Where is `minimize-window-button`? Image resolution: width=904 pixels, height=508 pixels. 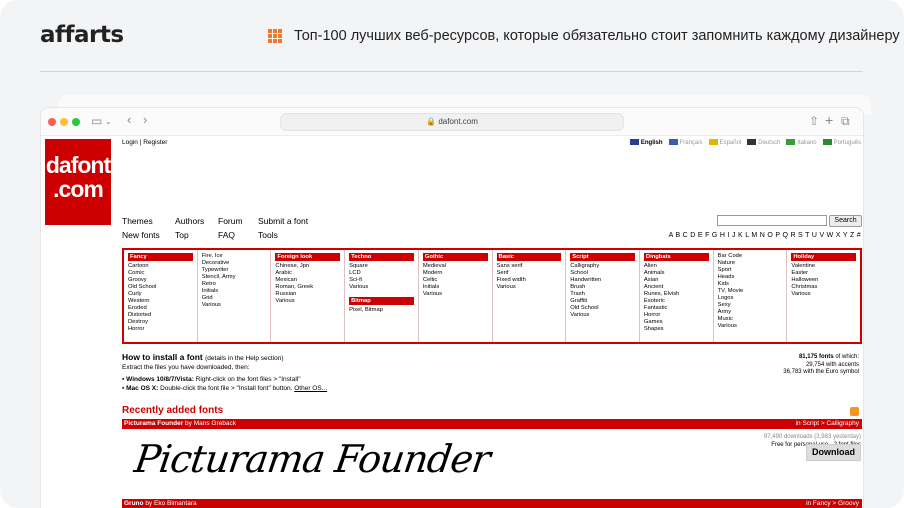 minimize-window-button is located at coordinates (64, 122).